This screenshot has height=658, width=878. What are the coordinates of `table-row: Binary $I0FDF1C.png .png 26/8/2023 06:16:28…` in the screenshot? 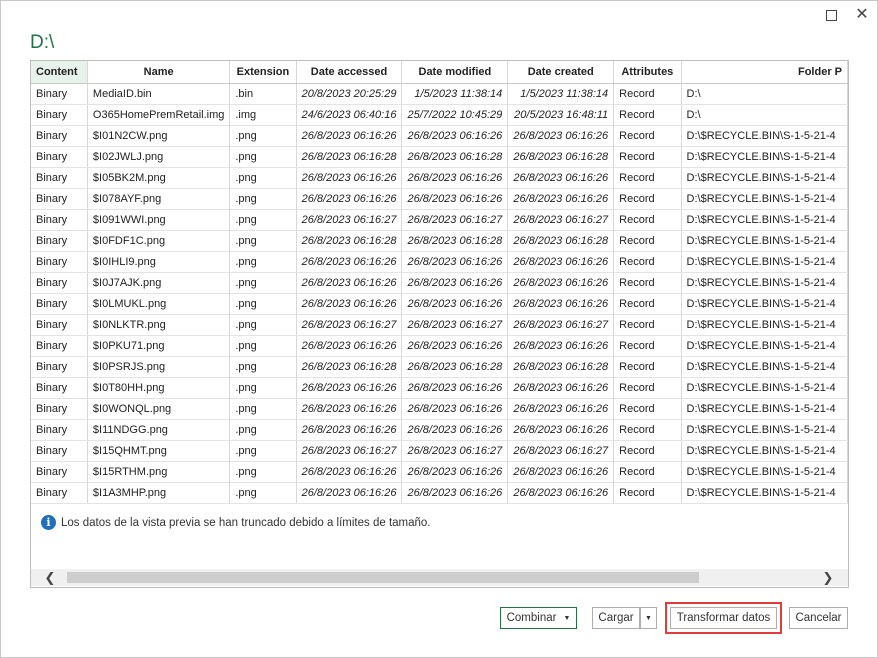 It's located at (439, 241).